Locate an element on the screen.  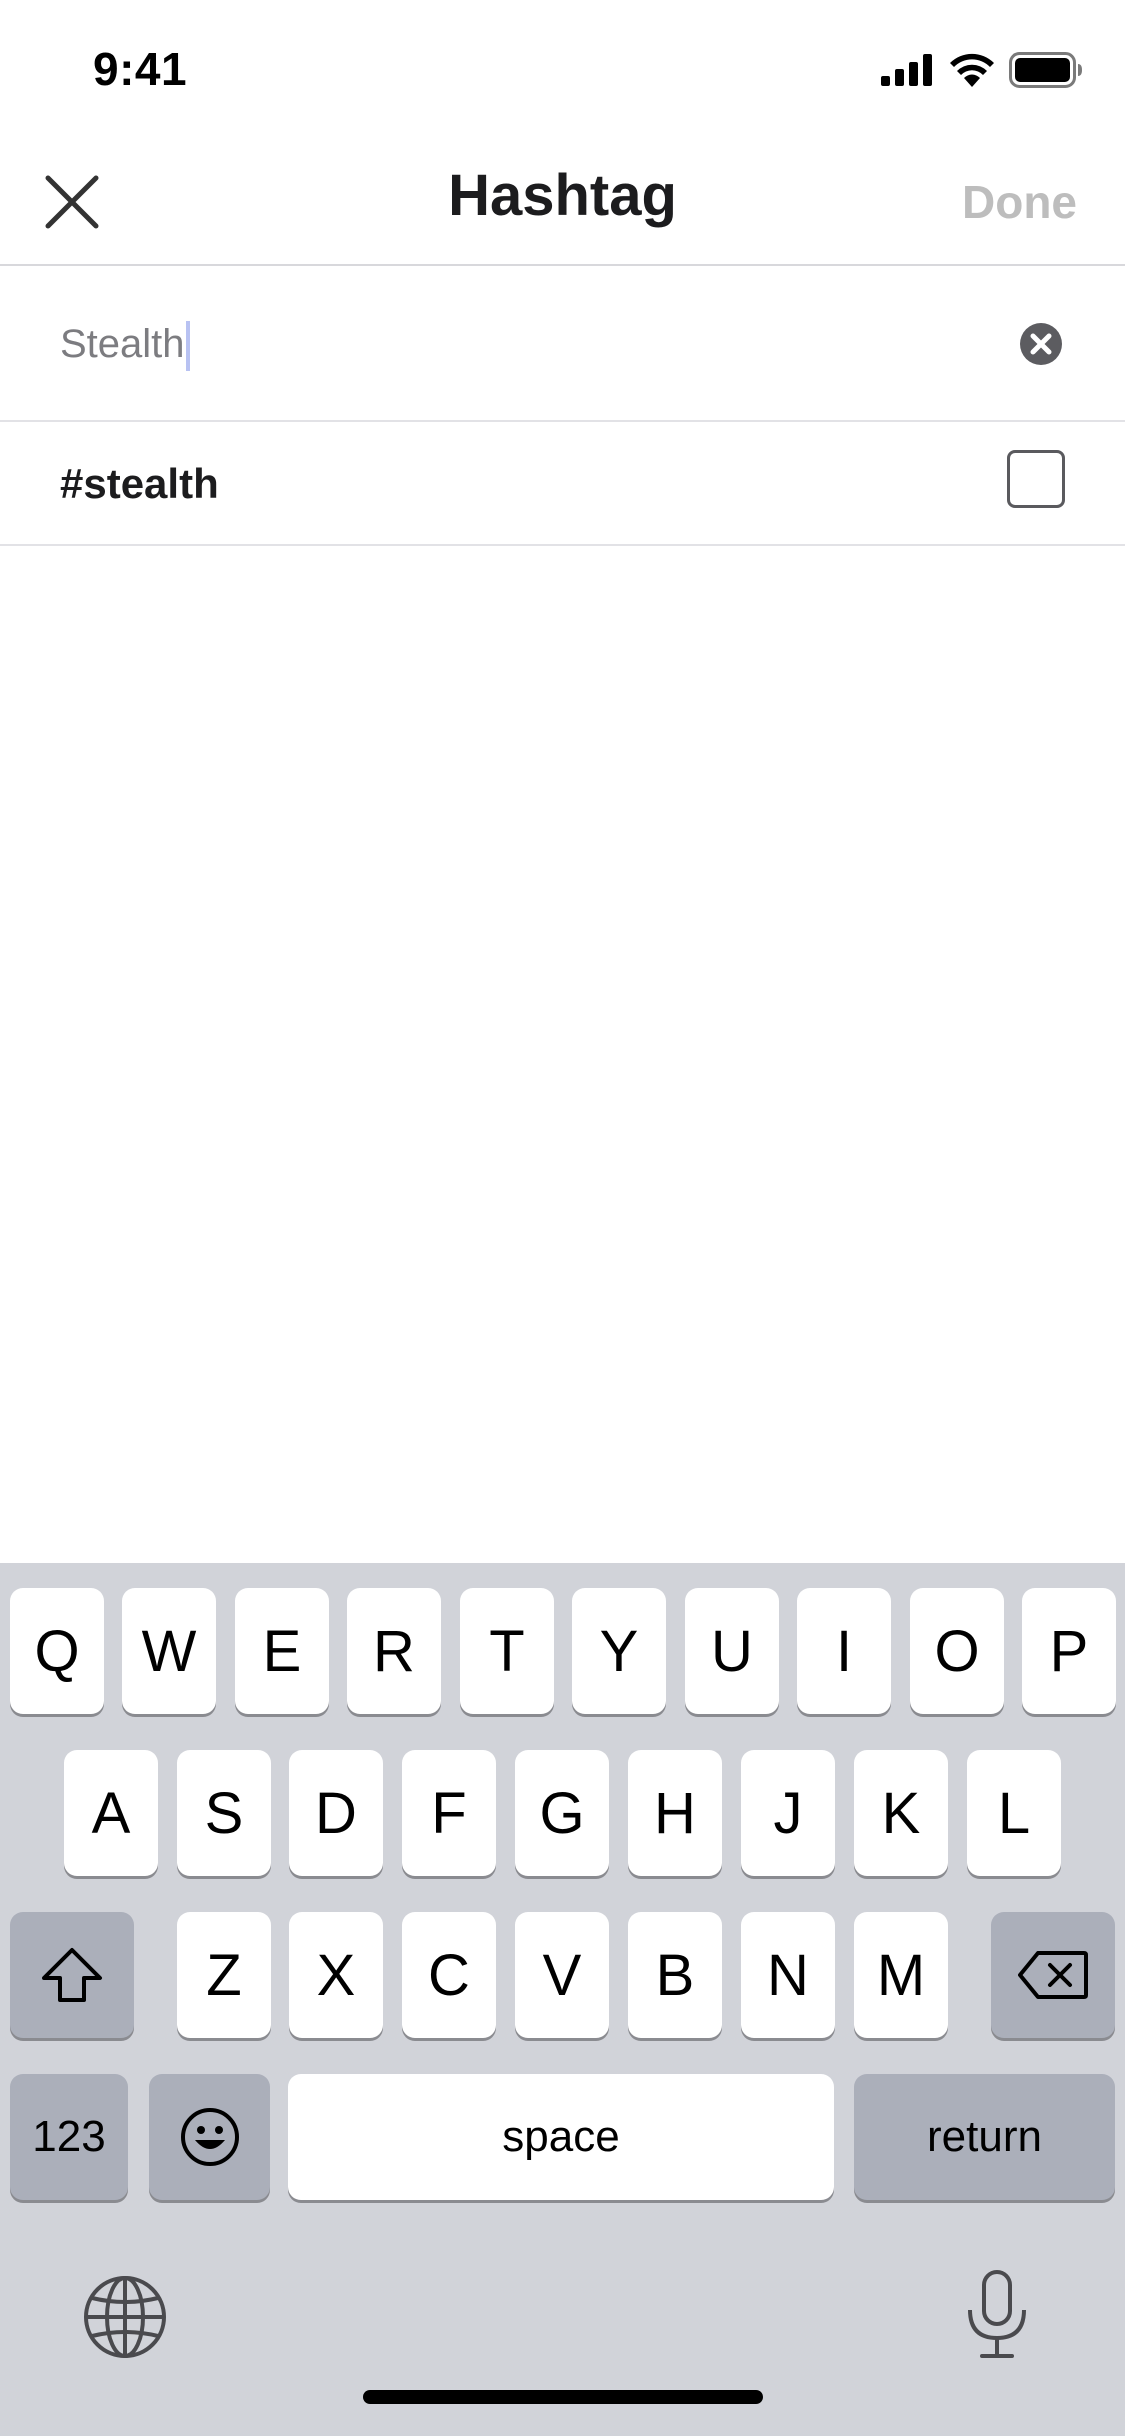
clear-icon is located at coordinates (1041, 344).